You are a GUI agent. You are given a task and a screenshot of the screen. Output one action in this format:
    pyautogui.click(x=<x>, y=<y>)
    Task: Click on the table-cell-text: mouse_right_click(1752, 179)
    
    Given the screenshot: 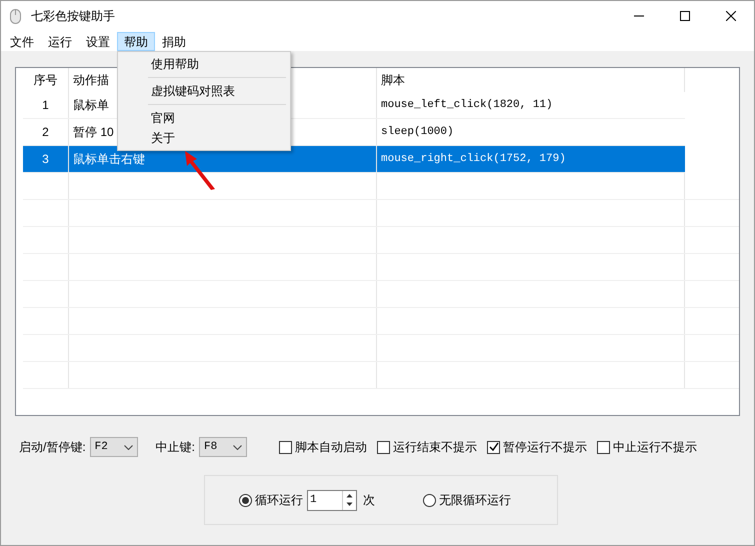 What is the action you would take?
    pyautogui.click(x=473, y=159)
    